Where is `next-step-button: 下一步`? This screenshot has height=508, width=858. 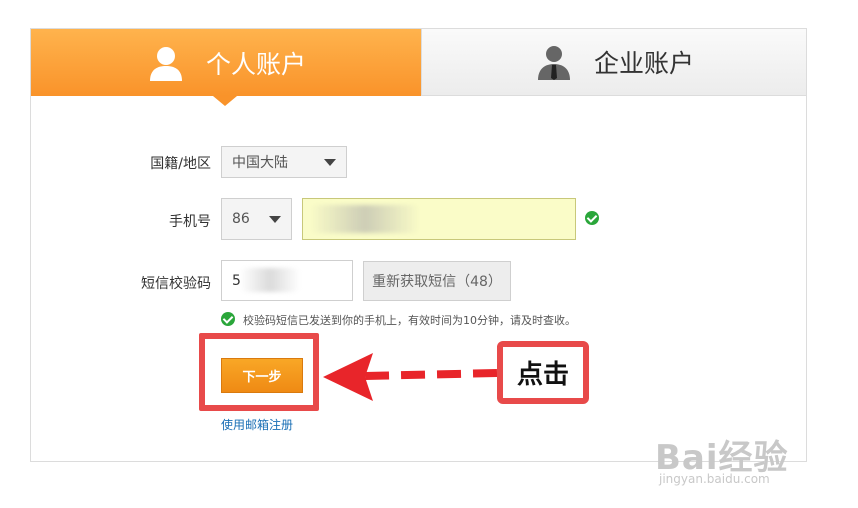
next-step-button: 下一步 is located at coordinates (262, 375).